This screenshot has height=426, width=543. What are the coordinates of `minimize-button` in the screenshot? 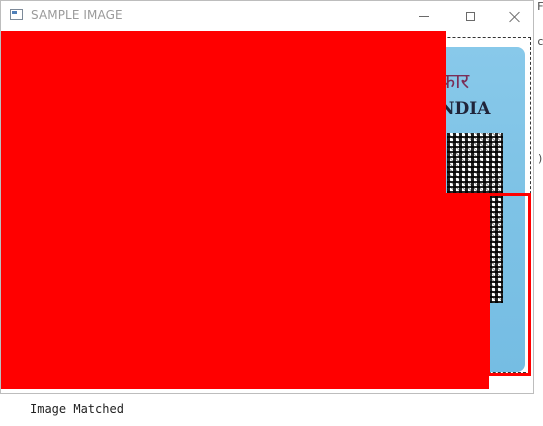 It's located at (424, 16).